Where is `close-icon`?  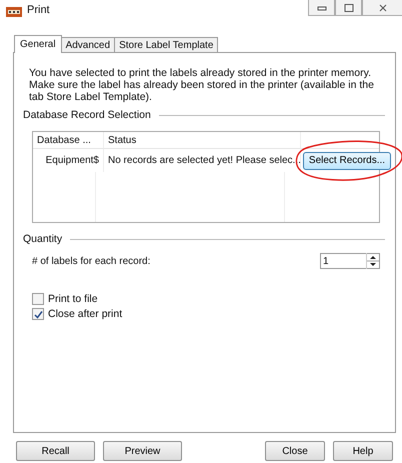
close-icon is located at coordinates (383, 8).